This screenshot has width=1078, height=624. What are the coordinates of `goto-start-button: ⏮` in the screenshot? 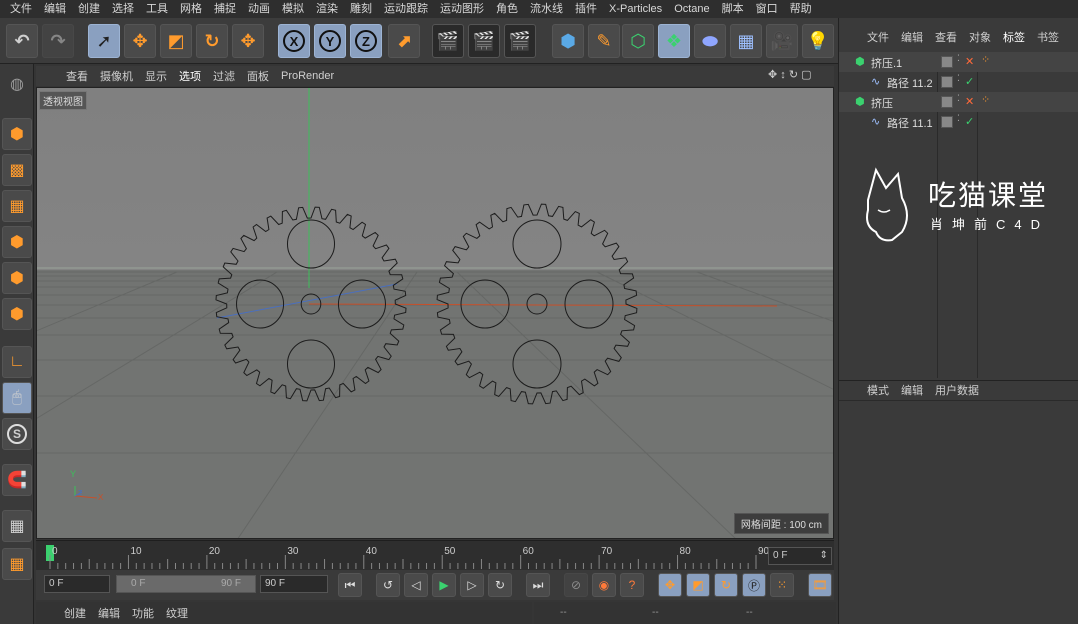 It's located at (350, 585).